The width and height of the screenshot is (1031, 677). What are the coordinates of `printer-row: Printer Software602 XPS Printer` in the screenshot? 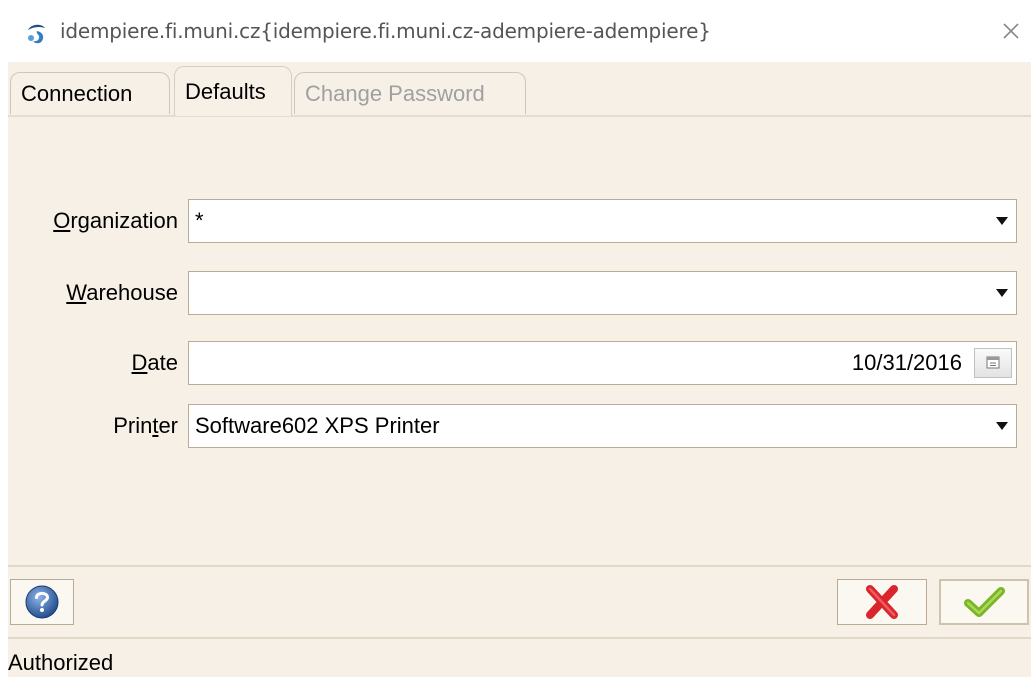 It's located at (519, 426).